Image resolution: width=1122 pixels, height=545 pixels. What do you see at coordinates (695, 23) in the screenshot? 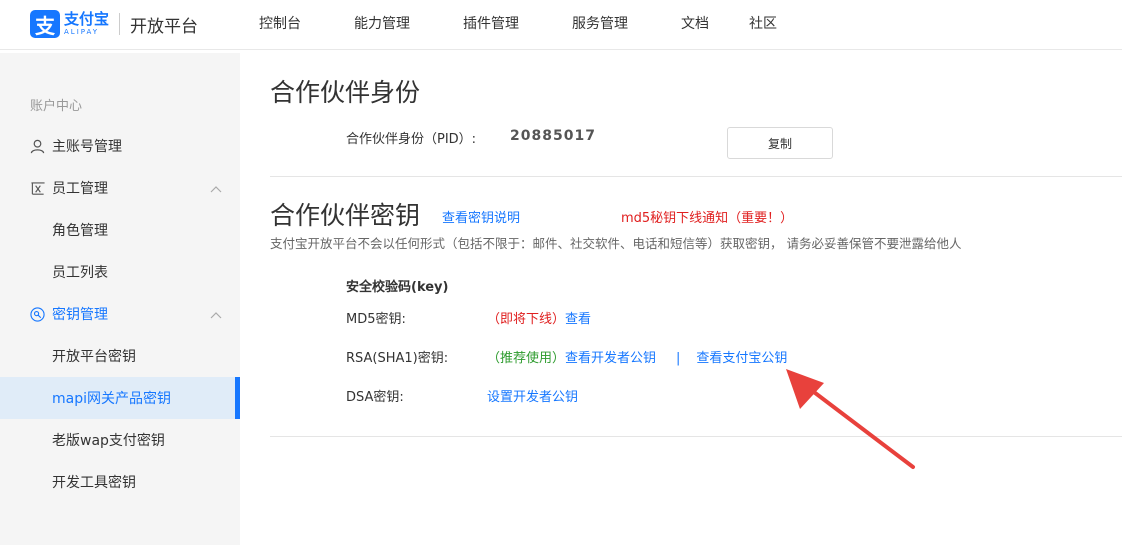
I see `nav-docs: 文档` at bounding box center [695, 23].